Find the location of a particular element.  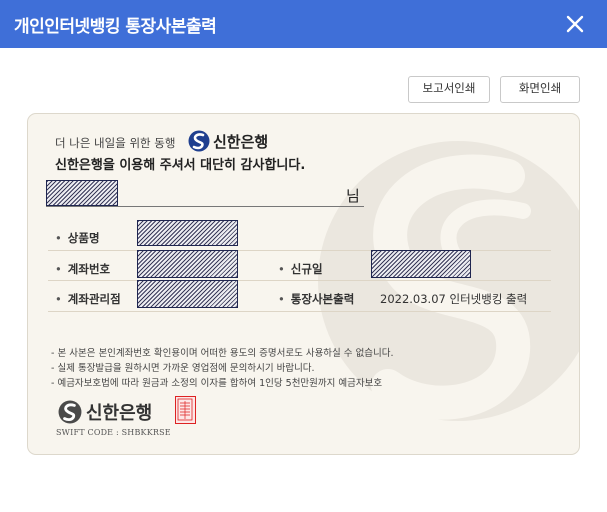

close-icon is located at coordinates (575, 24).